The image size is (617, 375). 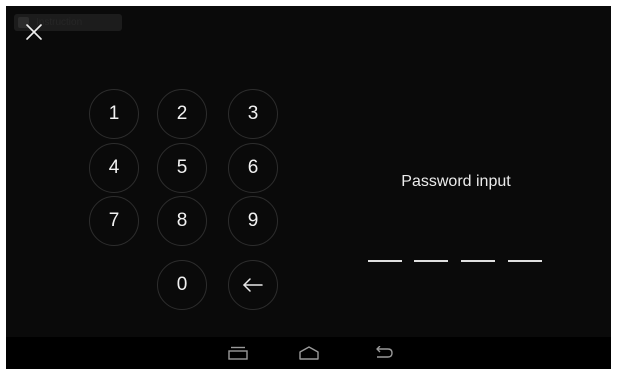 I want to click on key-3: 3, so click(x=253, y=114).